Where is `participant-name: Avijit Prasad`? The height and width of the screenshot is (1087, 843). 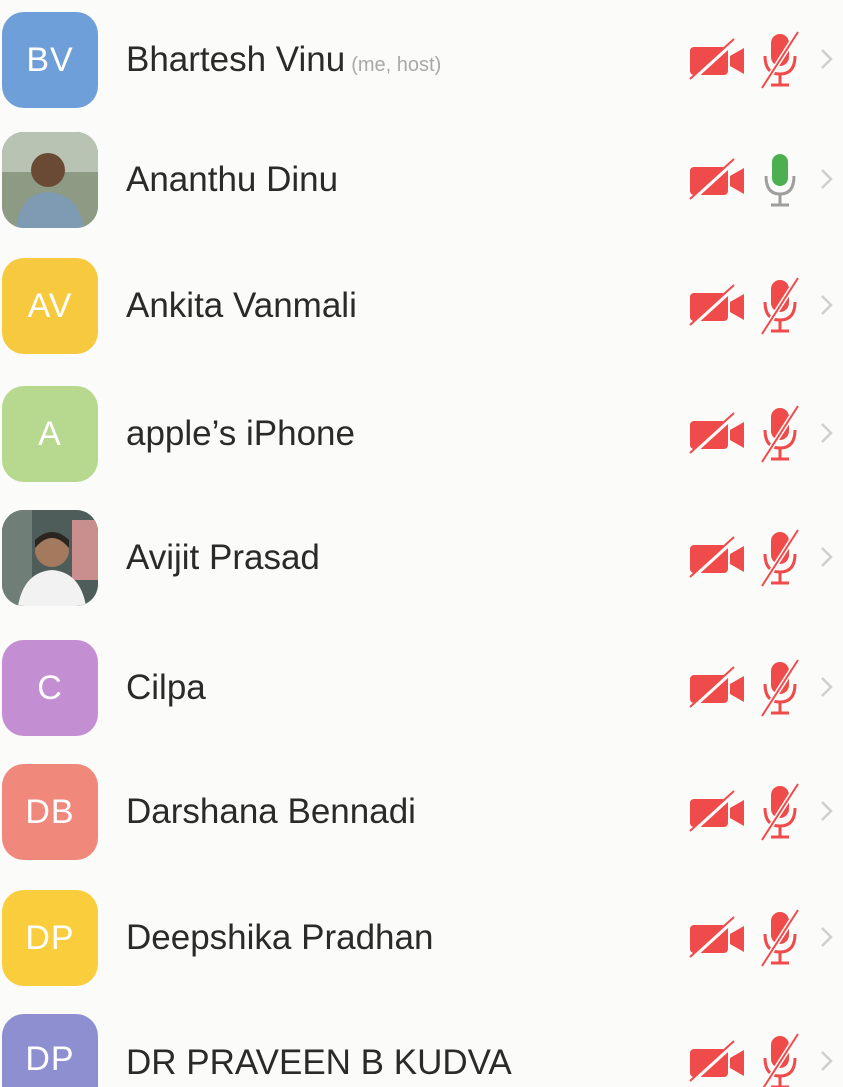 participant-name: Avijit Prasad is located at coordinates (223, 558).